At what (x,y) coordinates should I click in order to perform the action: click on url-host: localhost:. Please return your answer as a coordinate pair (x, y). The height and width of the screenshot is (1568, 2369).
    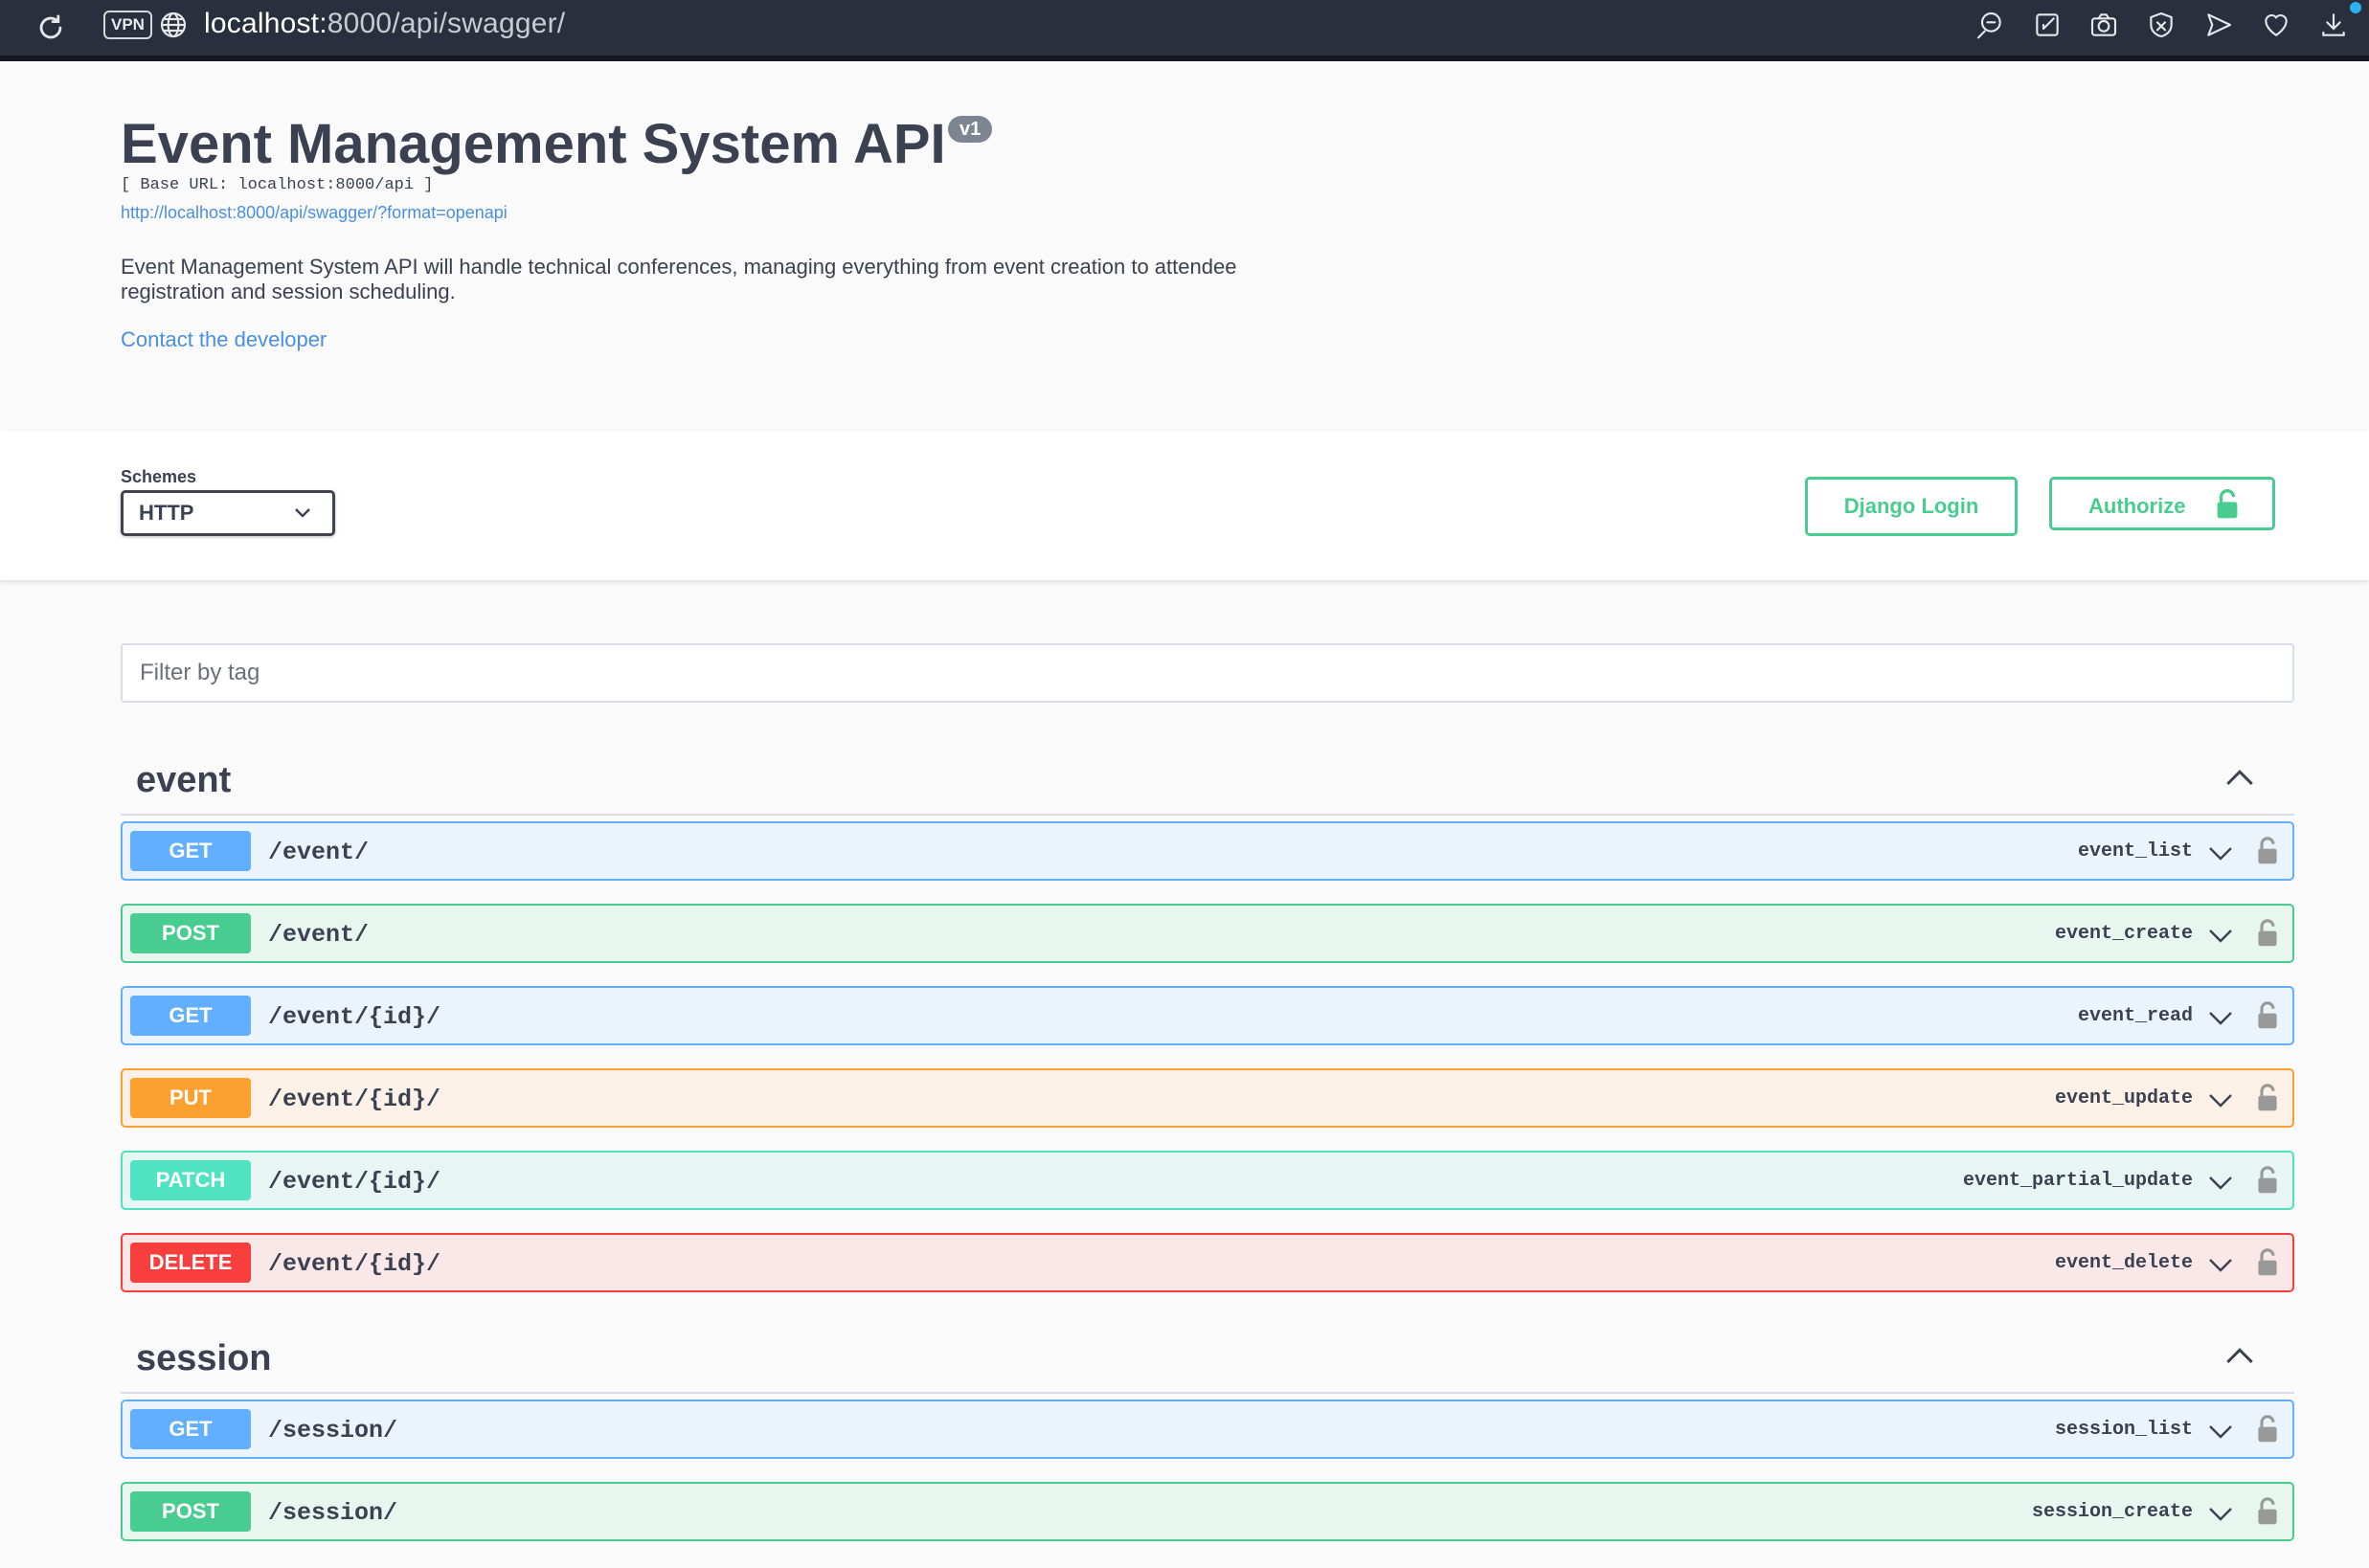
    Looking at the image, I should click on (265, 24).